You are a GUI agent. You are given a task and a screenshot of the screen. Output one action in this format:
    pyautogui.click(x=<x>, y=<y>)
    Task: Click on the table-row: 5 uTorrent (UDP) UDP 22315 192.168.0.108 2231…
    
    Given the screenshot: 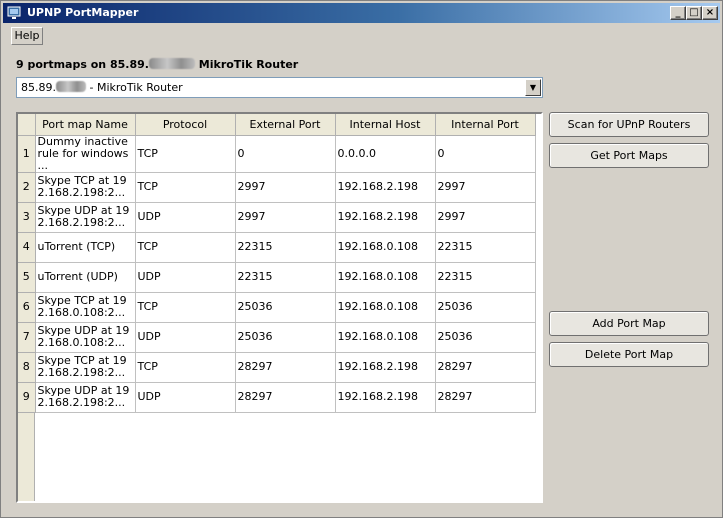 What is the action you would take?
    pyautogui.click(x=277, y=277)
    